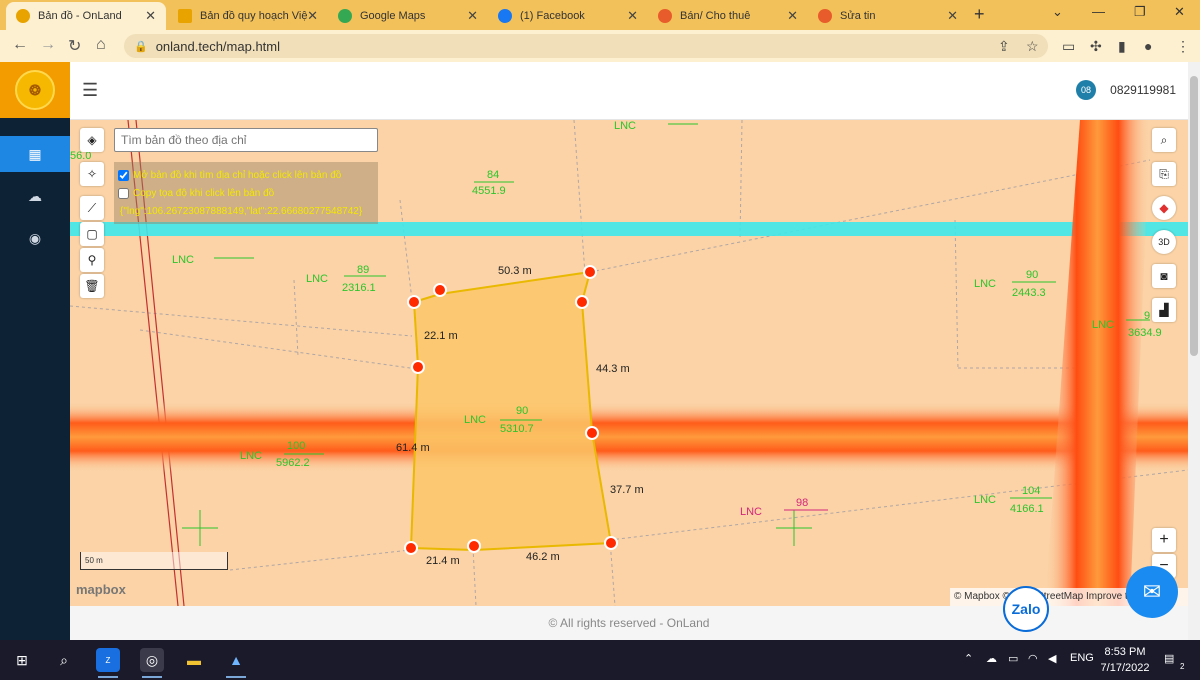  What do you see at coordinates (443, 561) in the screenshot?
I see `edge-length-label: 21.4 m` at bounding box center [443, 561].